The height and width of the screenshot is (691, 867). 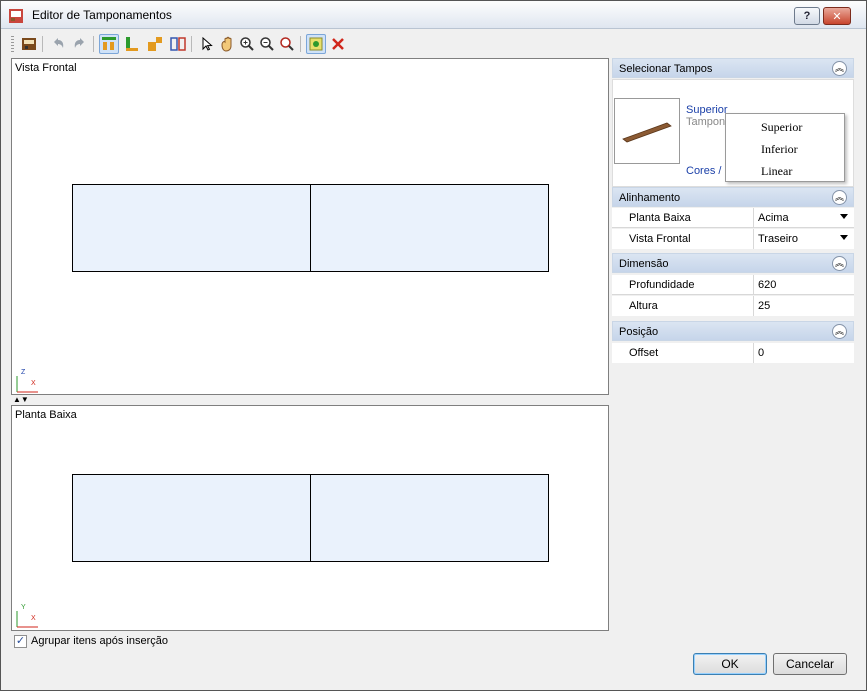 What do you see at coordinates (639, 332) in the screenshot?
I see `posicao-title: Posição` at bounding box center [639, 332].